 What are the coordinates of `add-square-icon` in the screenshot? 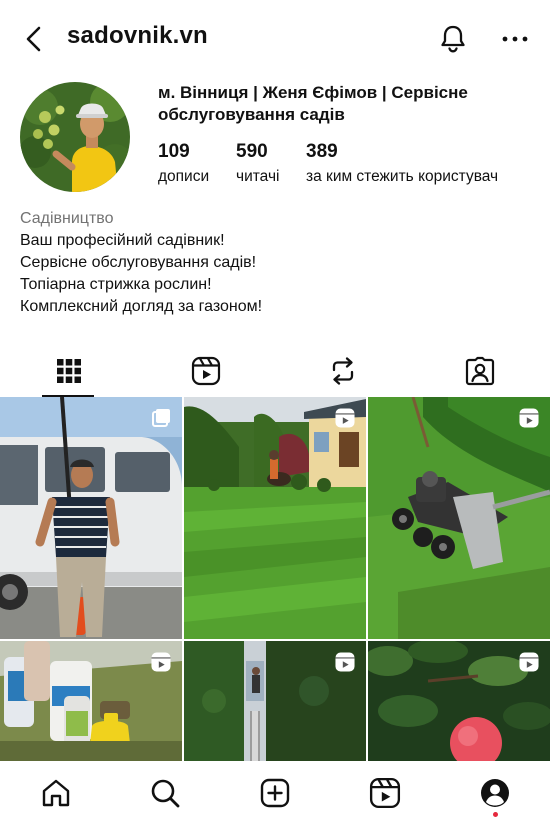 It's located at (275, 793).